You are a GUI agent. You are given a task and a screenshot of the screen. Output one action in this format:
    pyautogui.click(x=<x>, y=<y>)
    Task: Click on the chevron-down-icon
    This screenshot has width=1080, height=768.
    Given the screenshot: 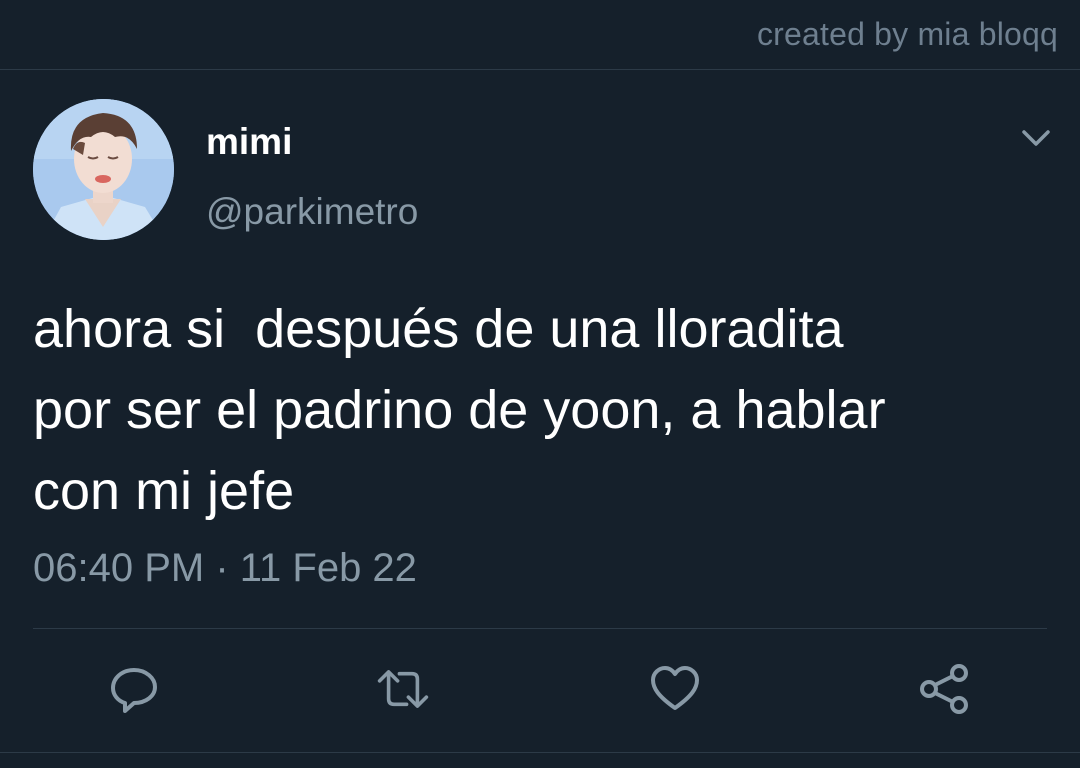 What is the action you would take?
    pyautogui.click(x=1036, y=138)
    